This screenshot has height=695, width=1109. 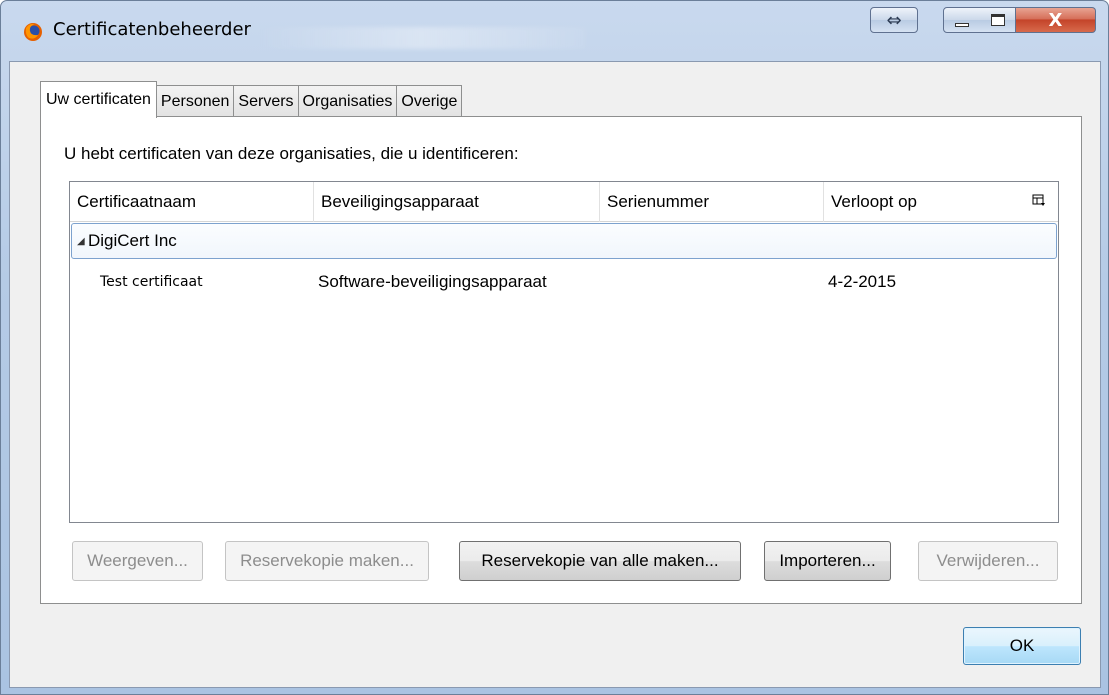 What do you see at coordinates (33, 32) in the screenshot?
I see `firefox-icon` at bounding box center [33, 32].